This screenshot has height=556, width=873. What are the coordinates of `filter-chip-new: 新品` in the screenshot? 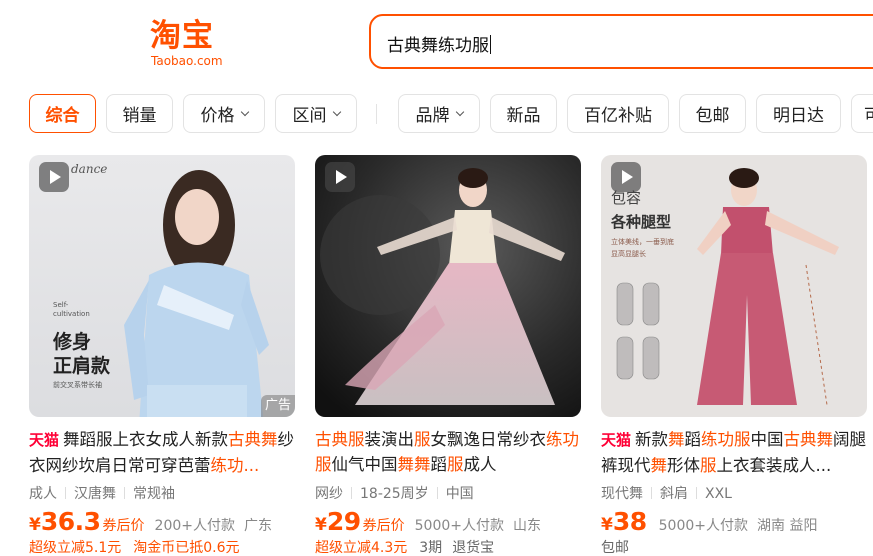 It's located at (523, 113).